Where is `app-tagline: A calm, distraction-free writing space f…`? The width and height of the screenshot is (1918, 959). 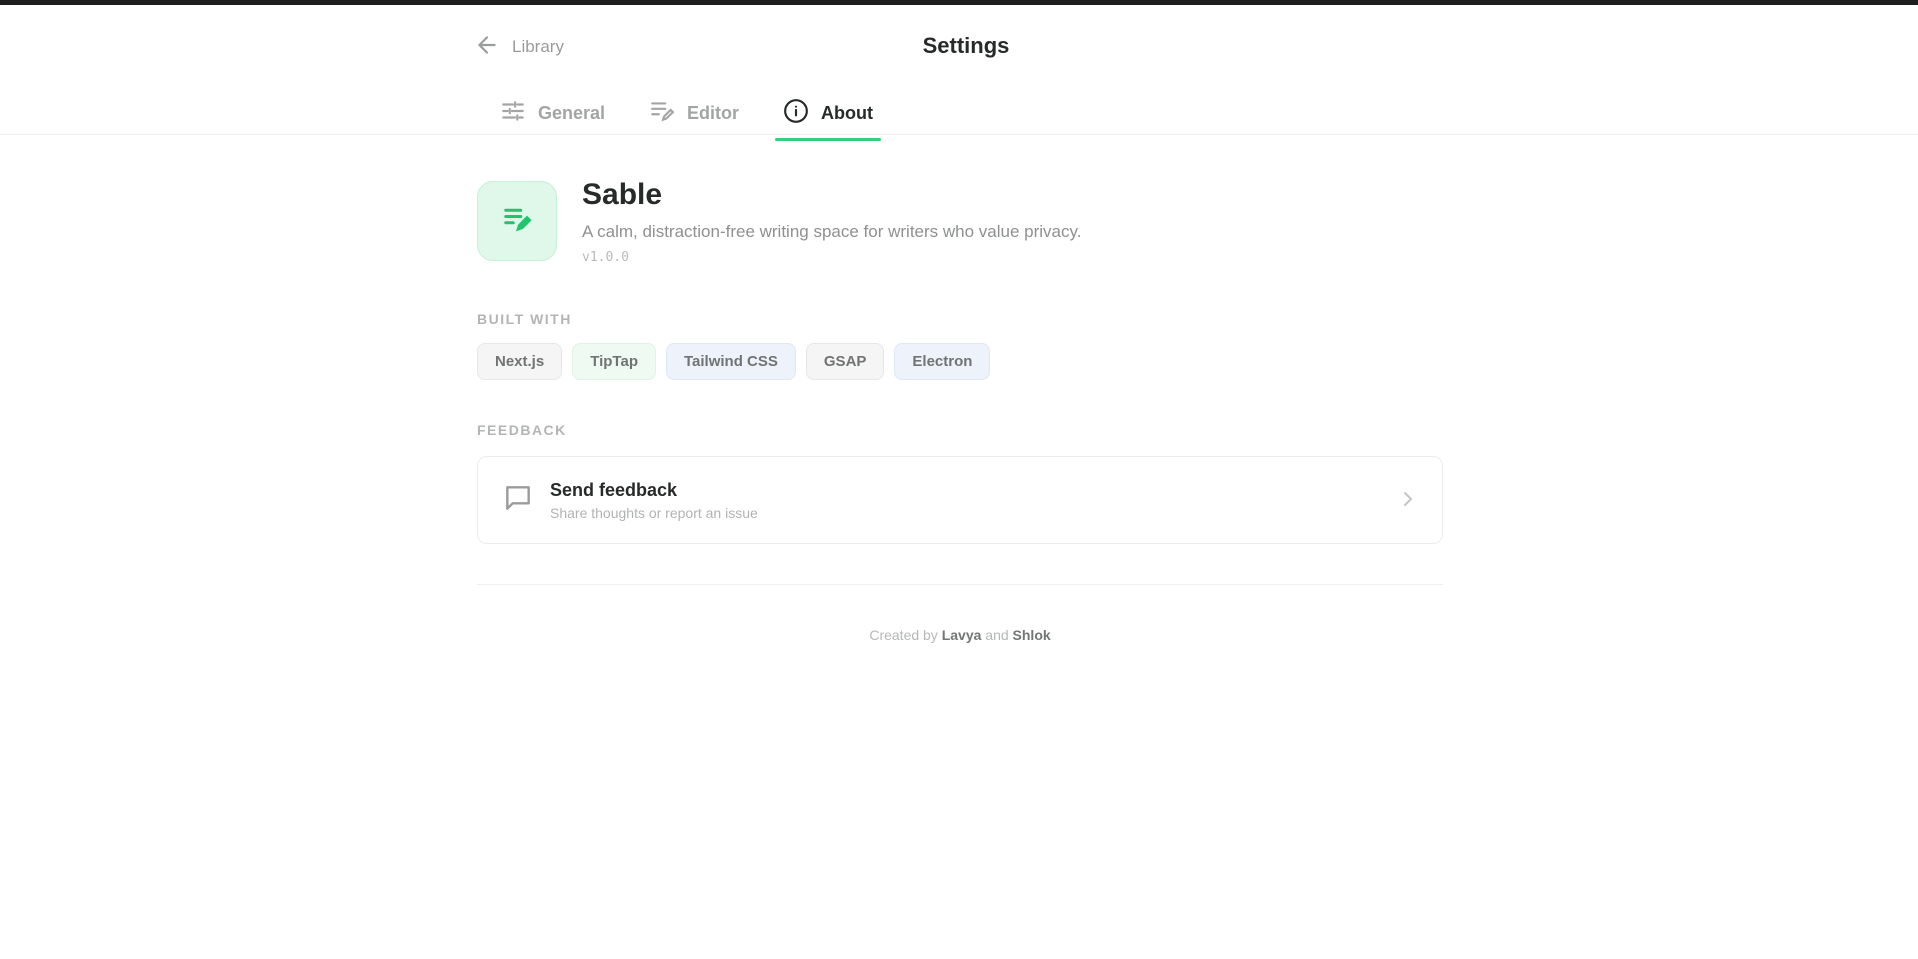
app-tagline: A calm, distraction-free writing space f… is located at coordinates (832, 231).